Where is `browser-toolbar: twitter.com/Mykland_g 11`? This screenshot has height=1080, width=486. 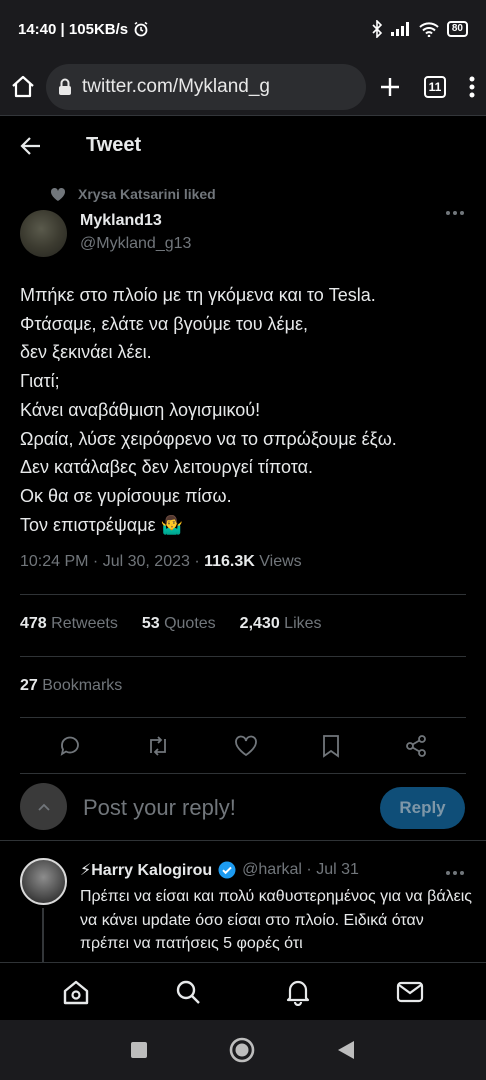 browser-toolbar: twitter.com/Mykland_g 11 is located at coordinates (243, 87).